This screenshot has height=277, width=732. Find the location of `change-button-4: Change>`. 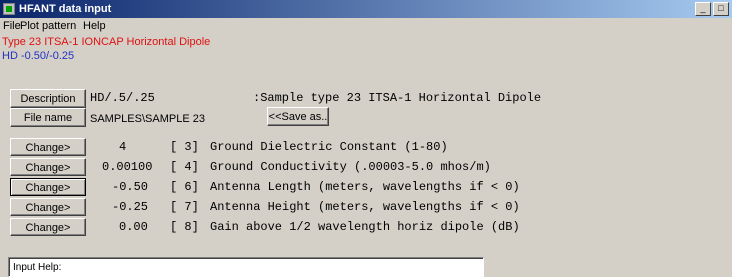

change-button-4: Change> is located at coordinates (48, 167).